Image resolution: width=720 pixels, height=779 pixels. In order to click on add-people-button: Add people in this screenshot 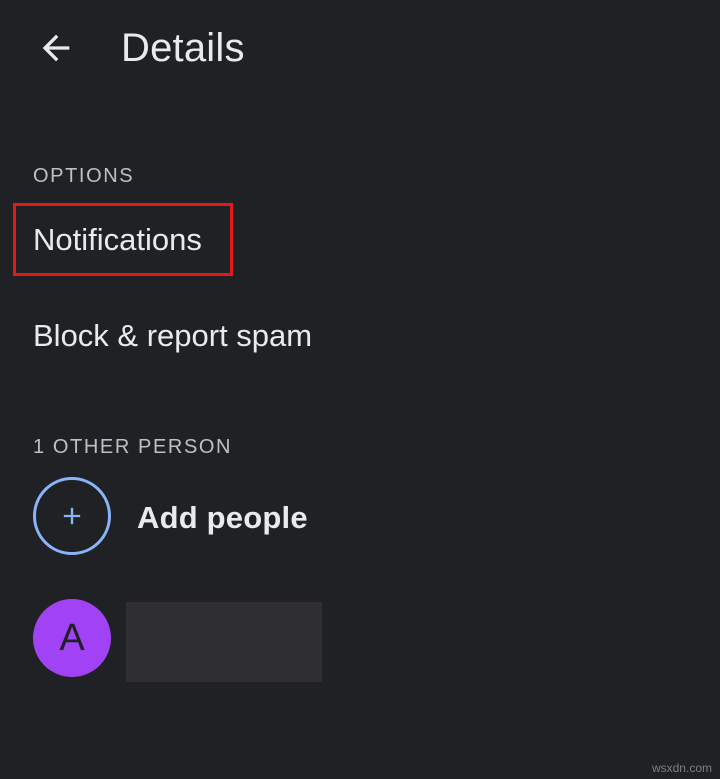, I will do `click(360, 518)`.